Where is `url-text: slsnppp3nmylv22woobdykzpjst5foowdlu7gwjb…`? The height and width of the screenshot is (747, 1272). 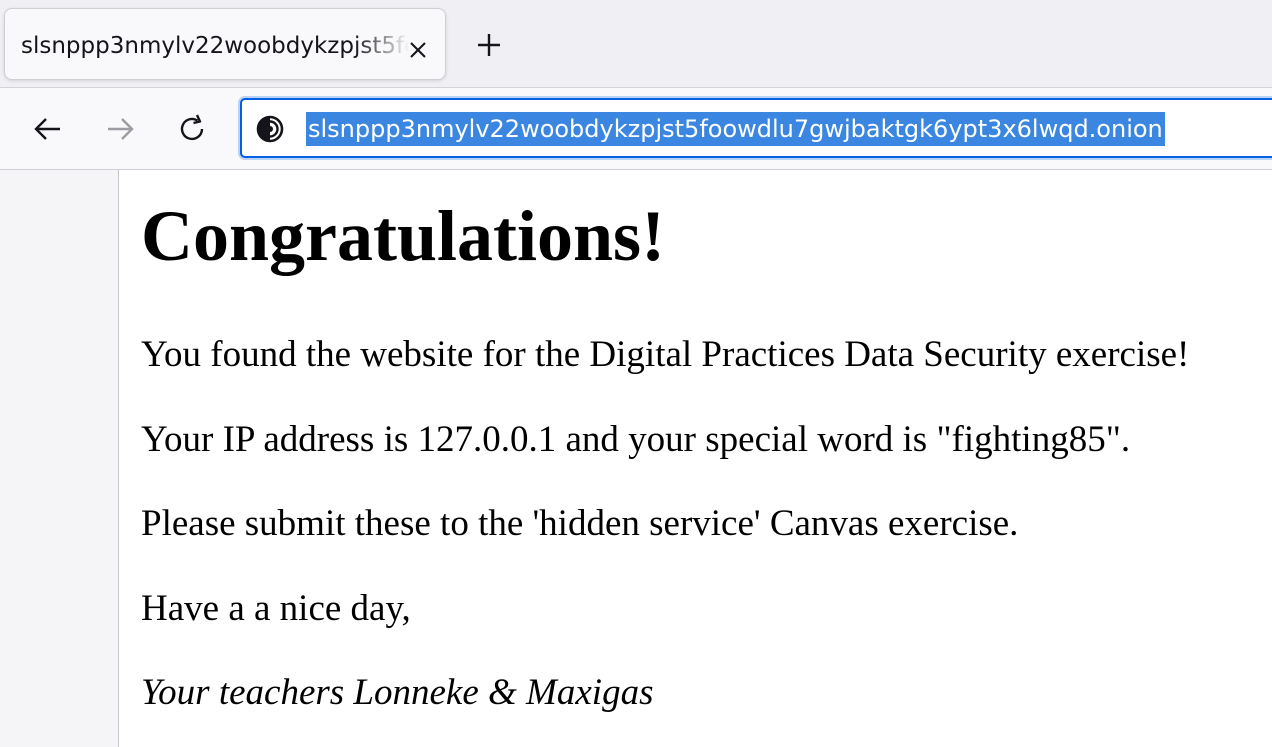
url-text: slsnppp3nmylv22woobdykzpjst5foowdlu7gwjb… is located at coordinates (735, 129).